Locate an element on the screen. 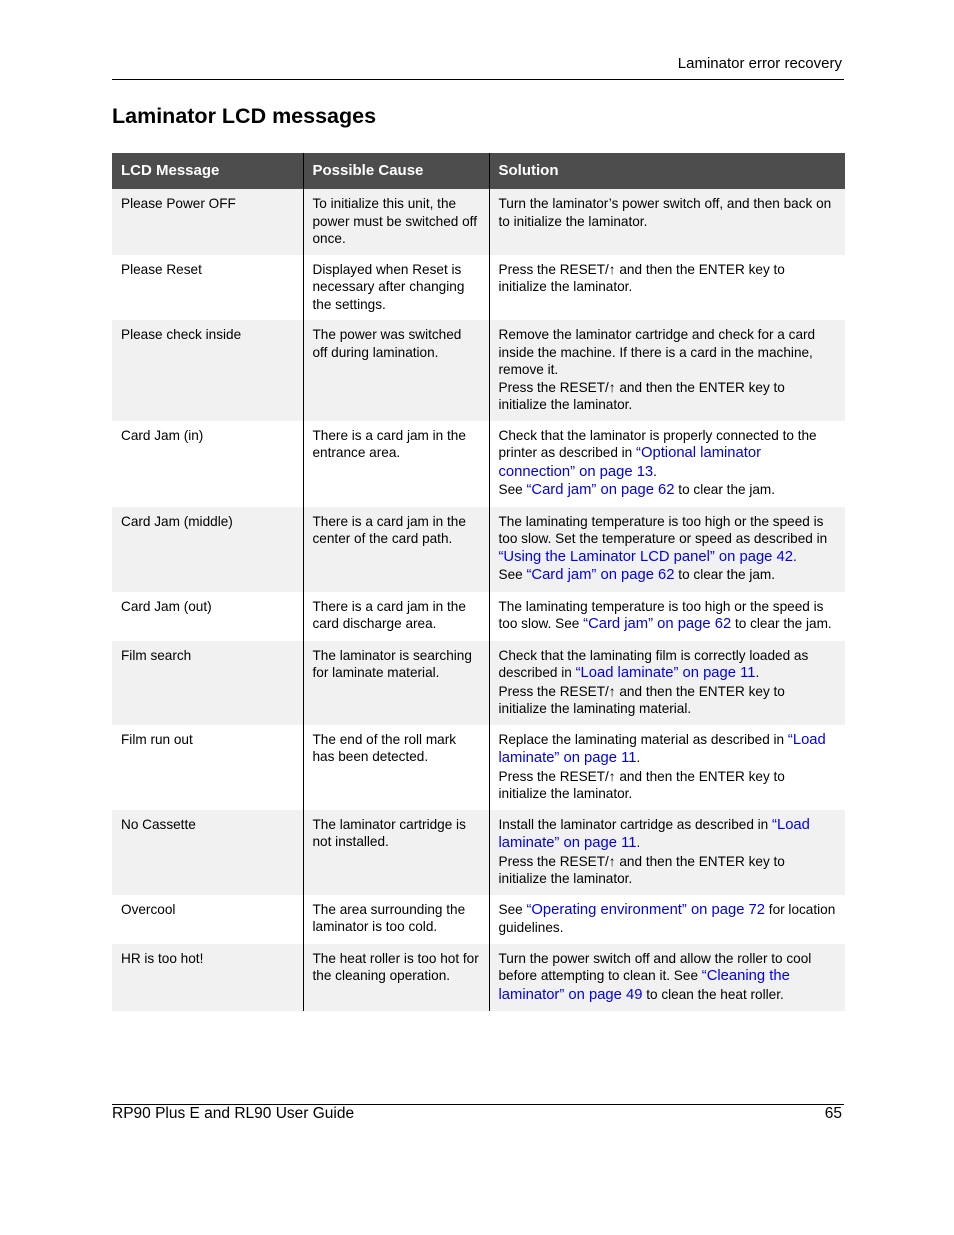 The width and height of the screenshot is (954, 1235). footer-guide-title: RP90 Plus E and RL90 User Guide is located at coordinates (233, 1113).